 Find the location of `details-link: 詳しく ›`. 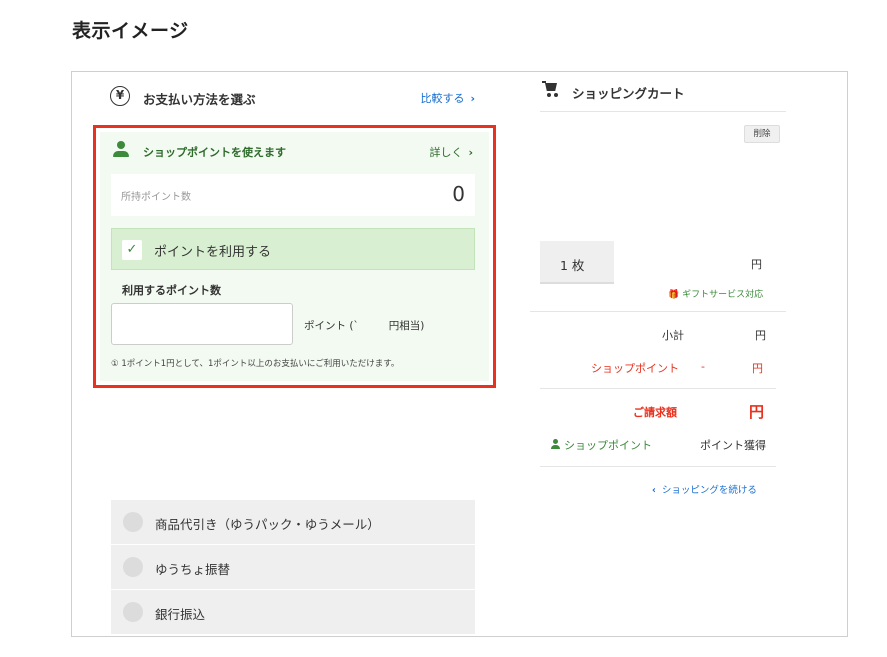

details-link: 詳しく › is located at coordinates (451, 152).